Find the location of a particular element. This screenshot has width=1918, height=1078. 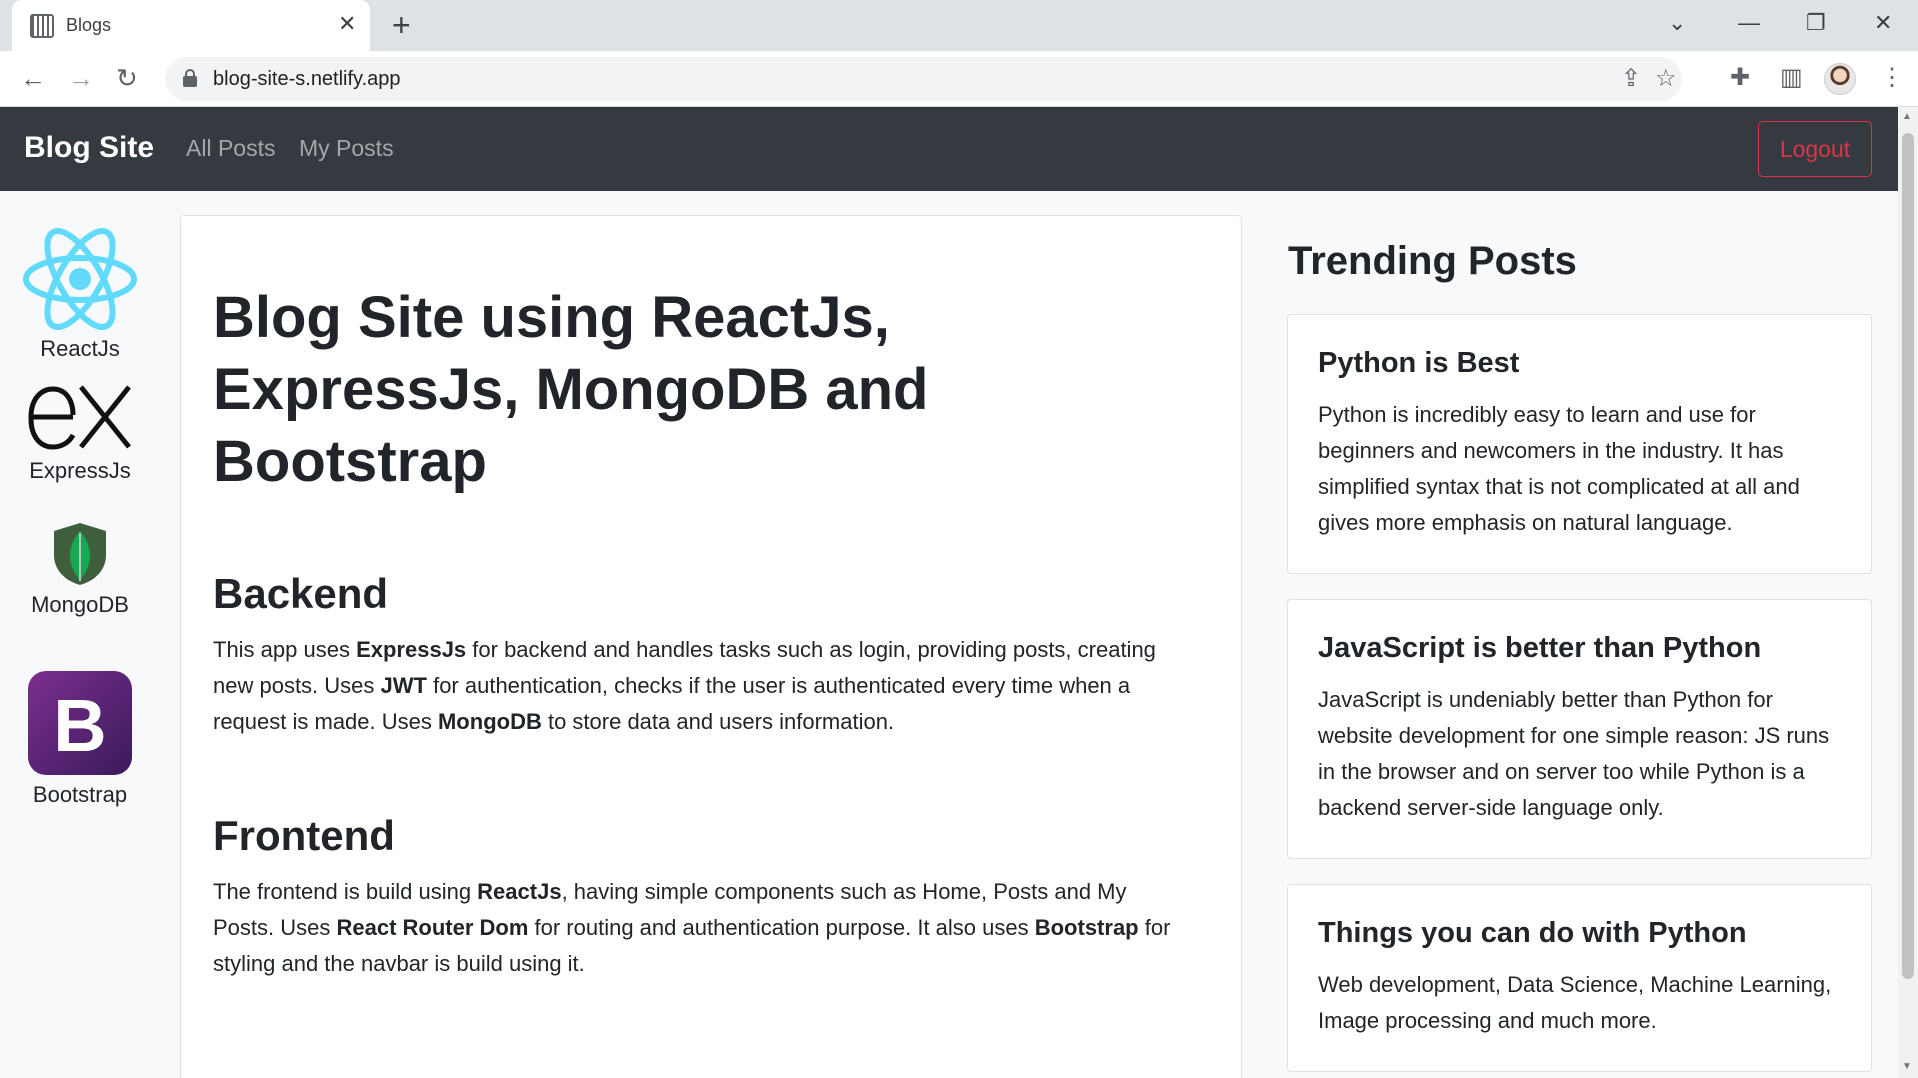

bold-term: React Router Dom is located at coordinates (432, 927).